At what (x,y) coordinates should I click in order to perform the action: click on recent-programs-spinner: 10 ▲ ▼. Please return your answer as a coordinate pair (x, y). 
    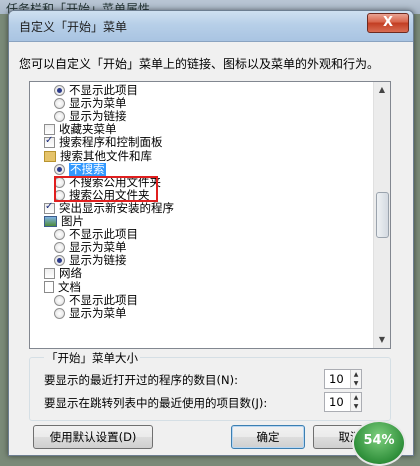
    Looking at the image, I should click on (343, 379).